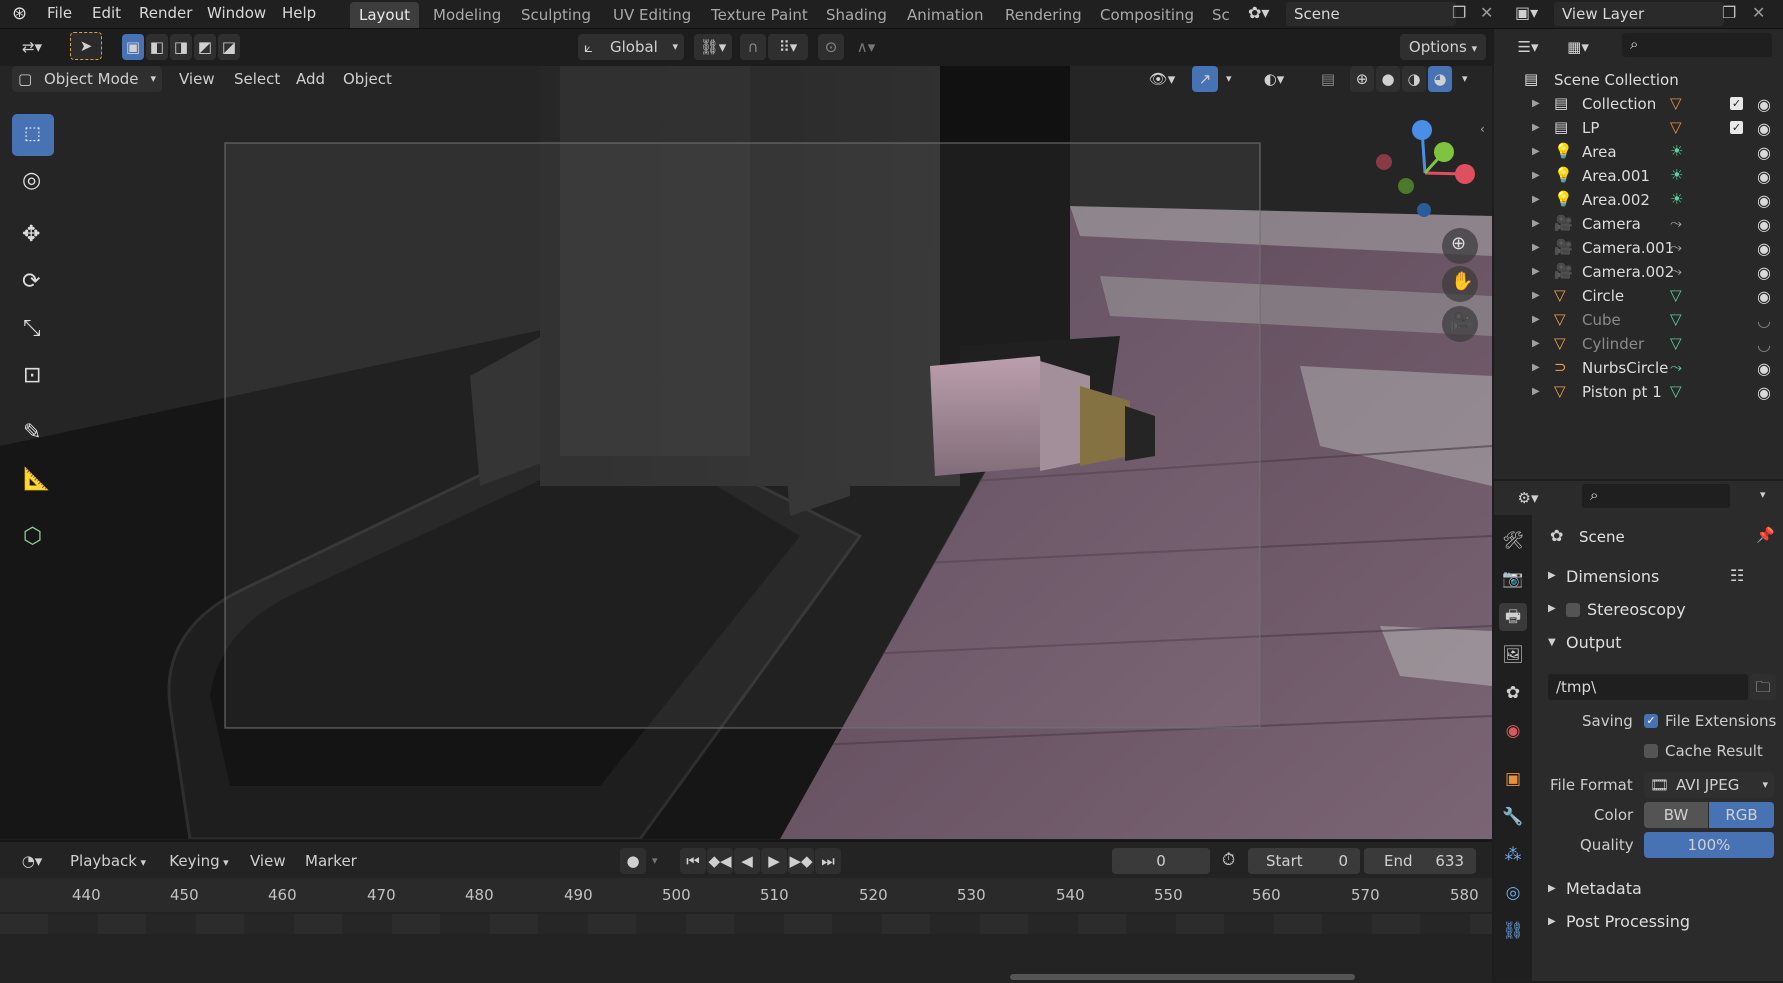 Image resolution: width=1783 pixels, height=983 pixels. I want to click on file-format-dropdown: 🎞 AVI JPEG ▾, so click(1709, 785).